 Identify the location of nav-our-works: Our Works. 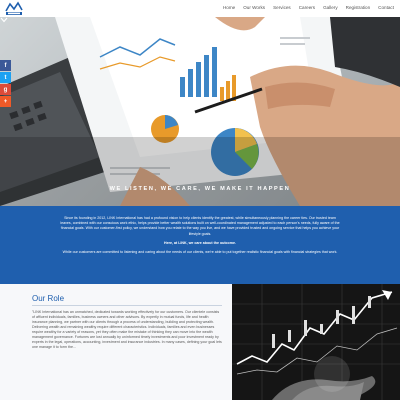
(254, 7).